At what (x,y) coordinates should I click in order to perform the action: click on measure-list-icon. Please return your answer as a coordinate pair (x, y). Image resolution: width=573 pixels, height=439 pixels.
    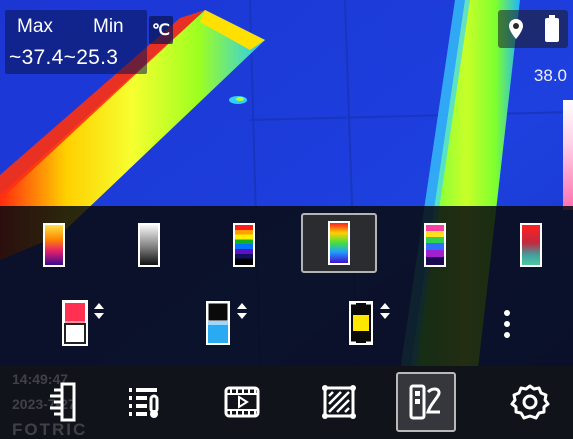
    Looking at the image, I should click on (144, 403).